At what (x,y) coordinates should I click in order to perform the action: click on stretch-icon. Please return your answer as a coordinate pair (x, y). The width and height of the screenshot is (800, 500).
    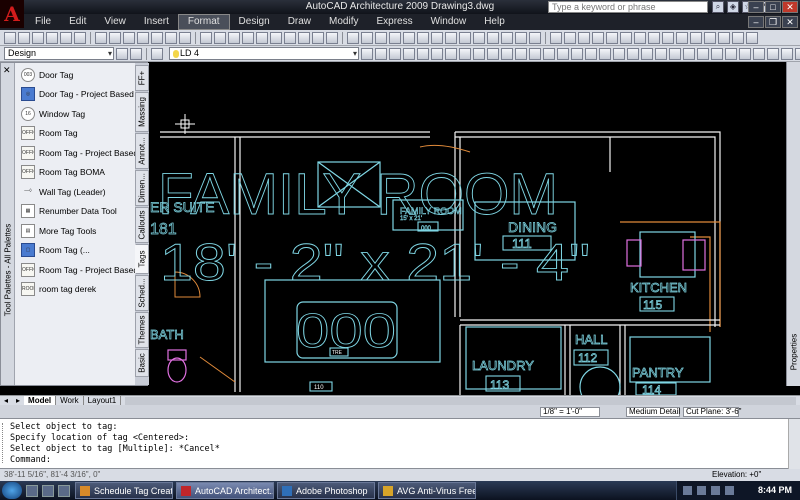
    Looking at the image, I should click on (654, 37).